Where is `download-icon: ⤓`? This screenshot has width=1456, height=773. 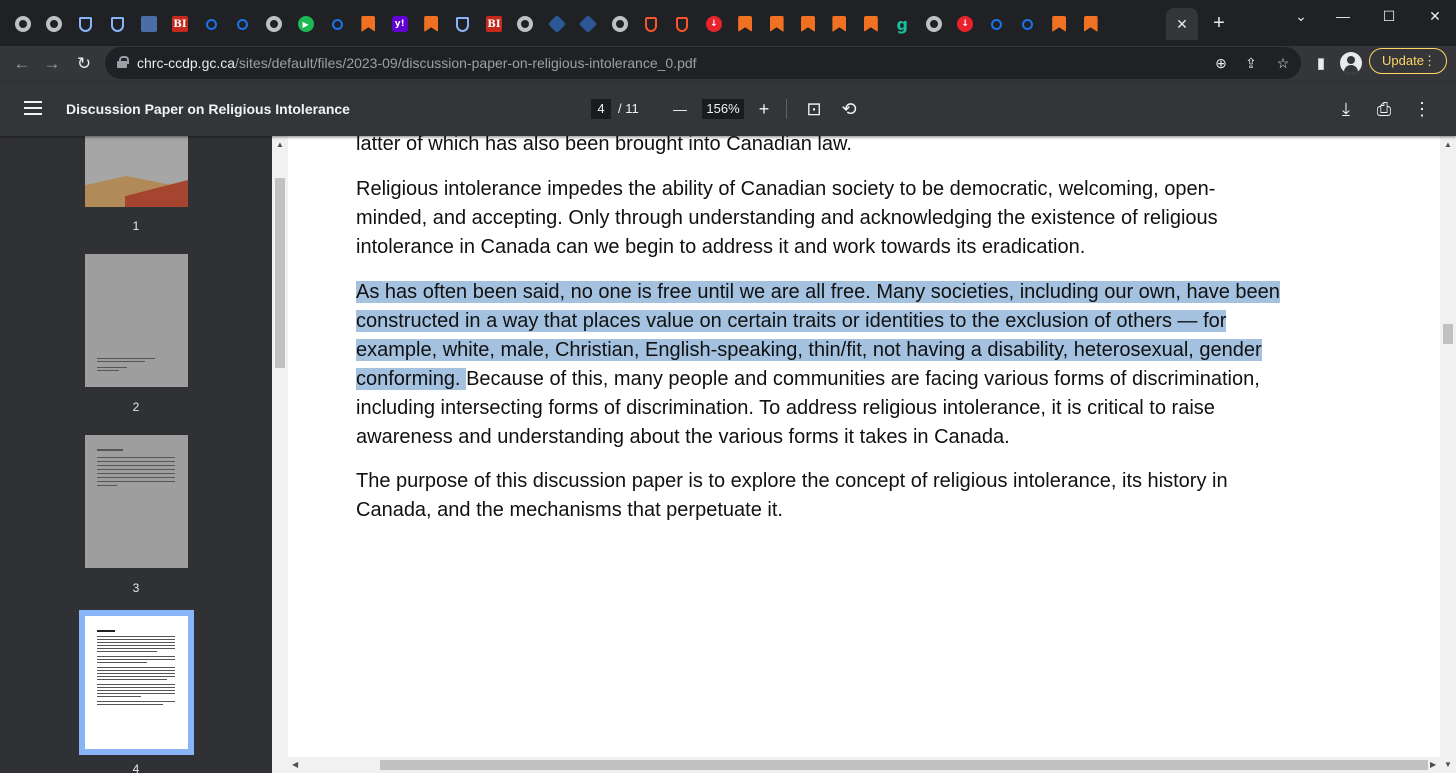 download-icon: ⤓ is located at coordinates (1346, 109).